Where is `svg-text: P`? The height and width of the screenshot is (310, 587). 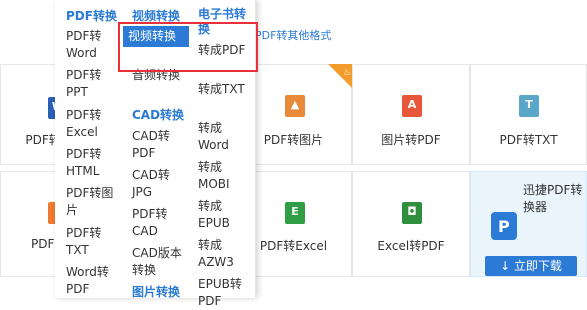 svg-text: P is located at coordinates (504, 226).